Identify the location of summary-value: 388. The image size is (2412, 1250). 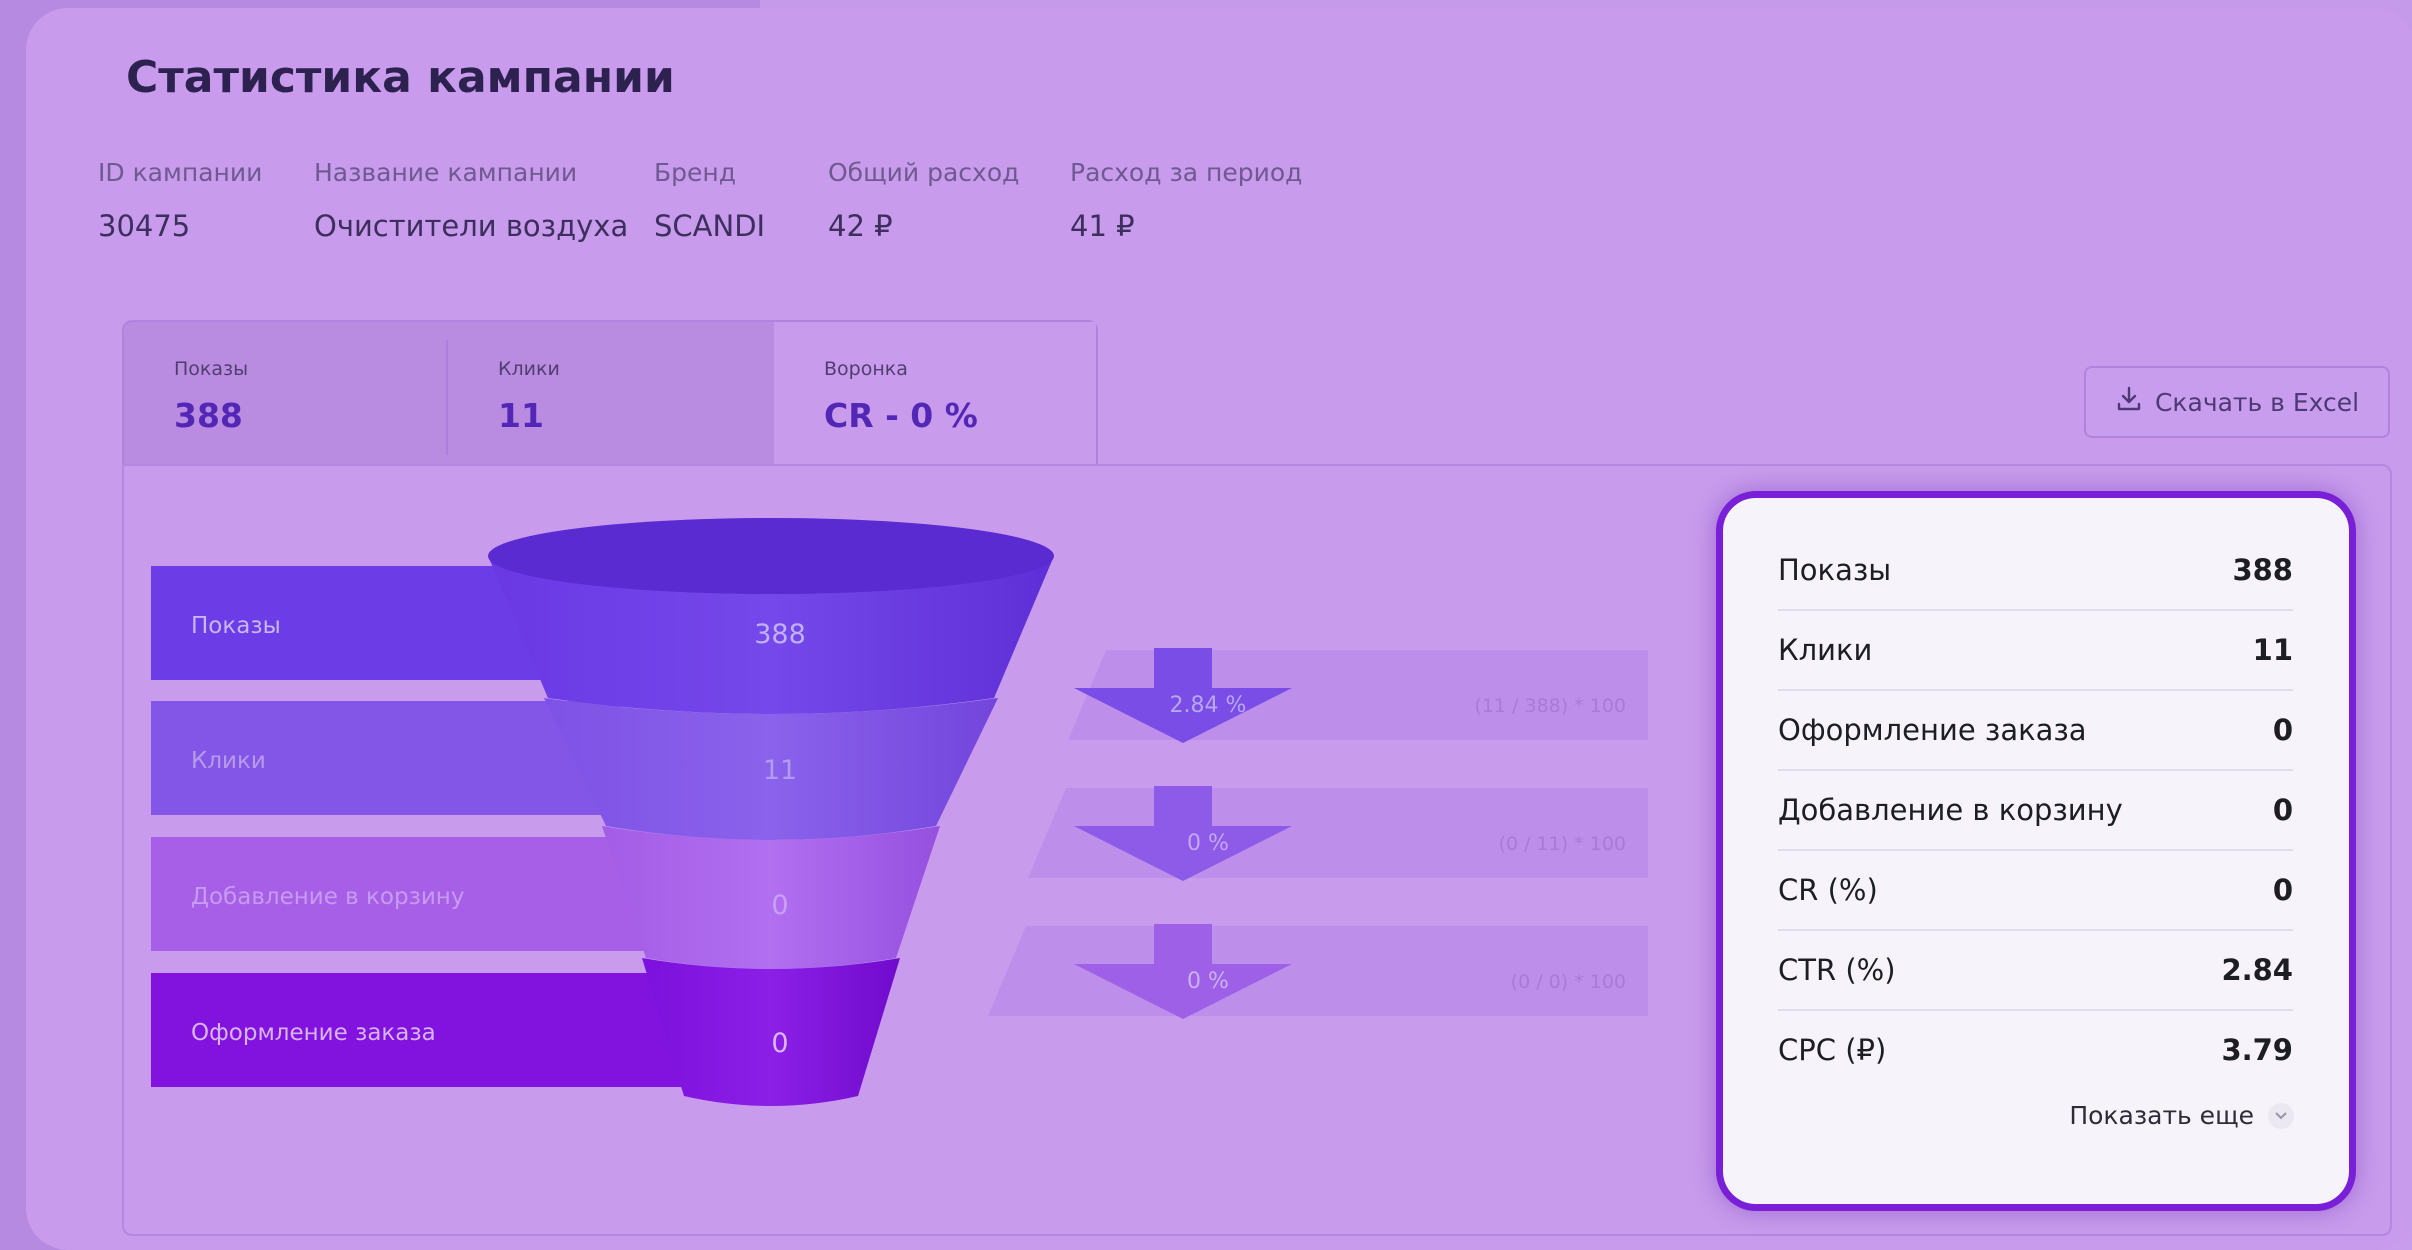
(2262, 570).